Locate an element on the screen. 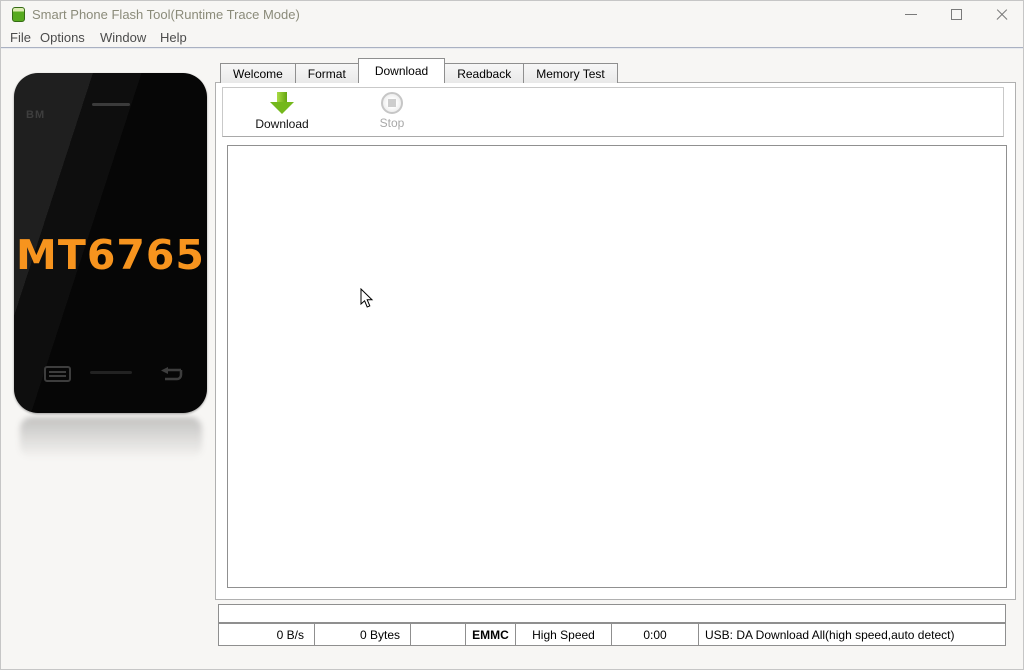  tab-memory-test: Memory Test is located at coordinates (570, 73).